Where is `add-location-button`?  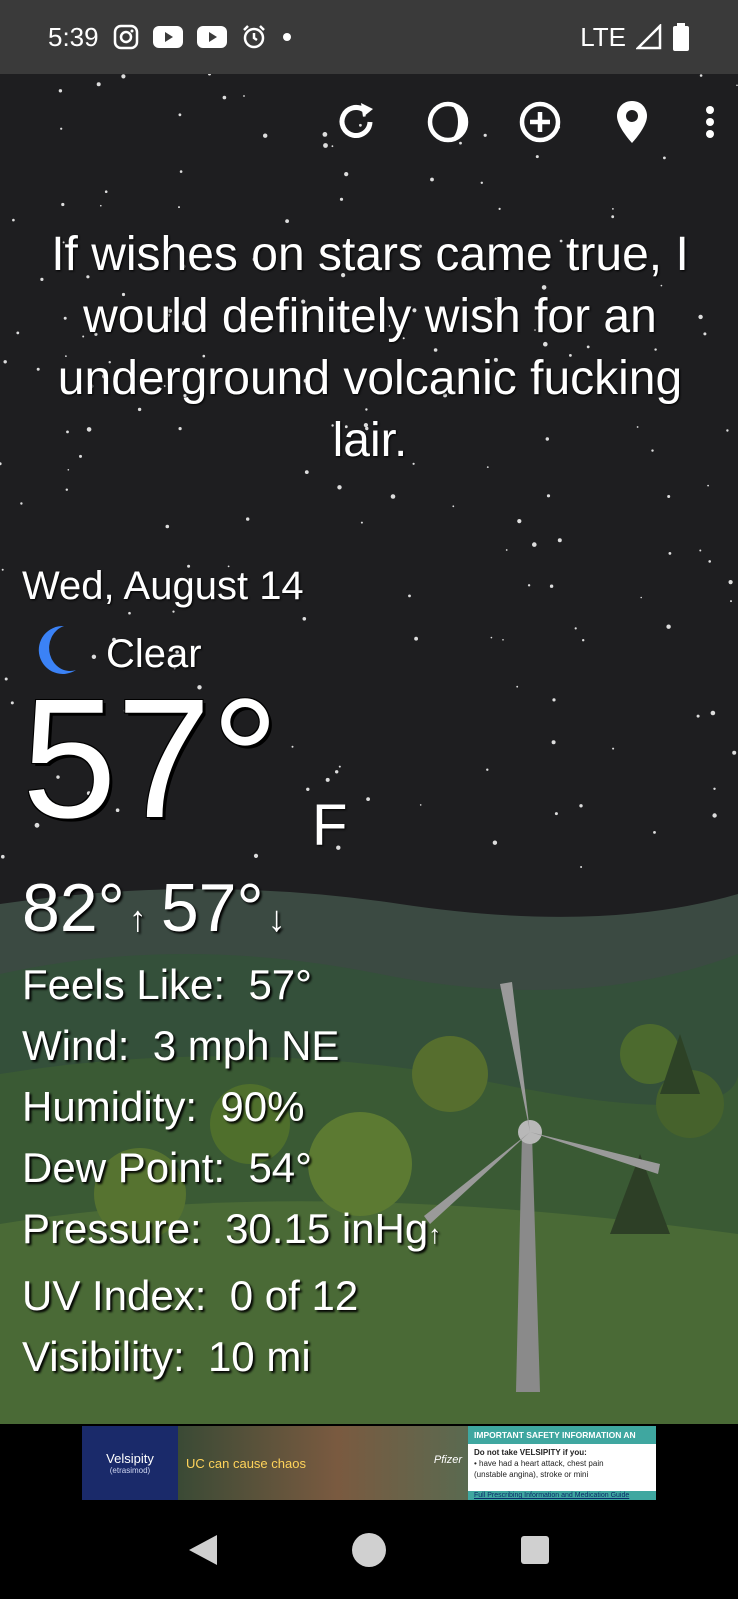 add-location-button is located at coordinates (540, 122).